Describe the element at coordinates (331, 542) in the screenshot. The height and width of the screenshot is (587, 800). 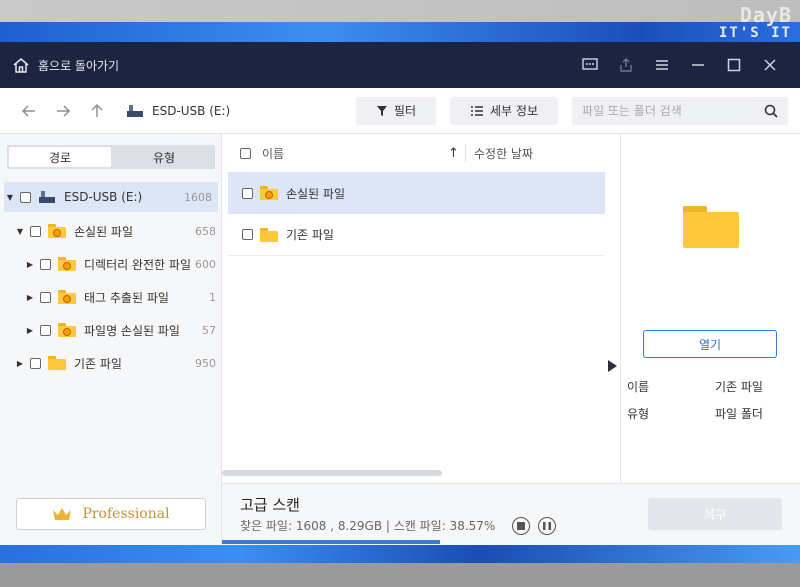
I see `scan-progress-bar` at that location.